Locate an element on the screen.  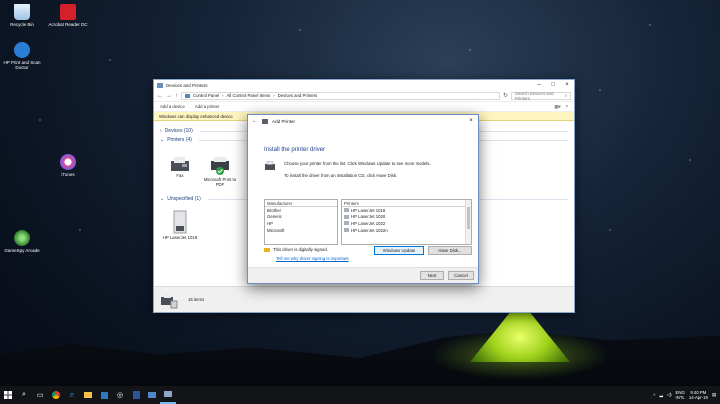
forward-arrow-icon: → is located at coordinates (169, 96).